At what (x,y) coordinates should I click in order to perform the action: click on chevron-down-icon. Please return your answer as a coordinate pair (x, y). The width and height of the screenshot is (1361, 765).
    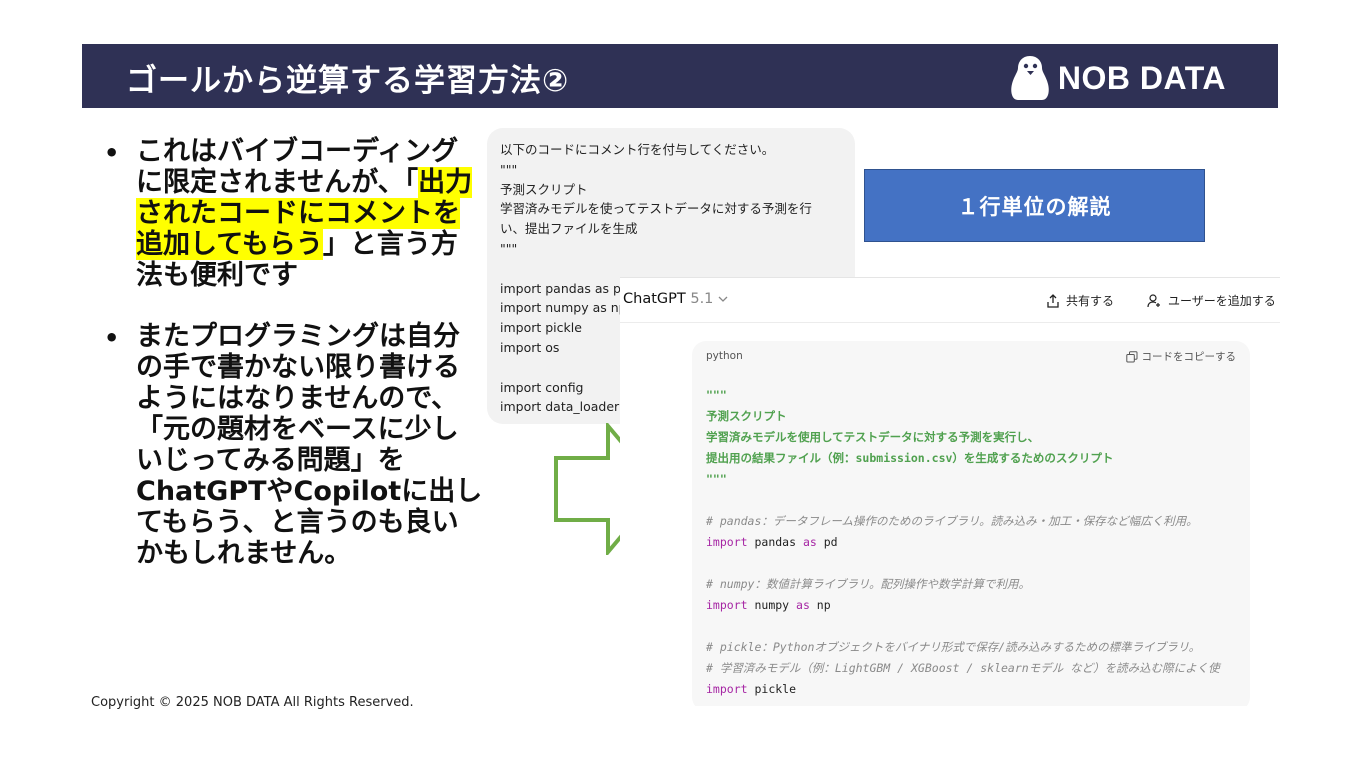
    Looking at the image, I should click on (723, 299).